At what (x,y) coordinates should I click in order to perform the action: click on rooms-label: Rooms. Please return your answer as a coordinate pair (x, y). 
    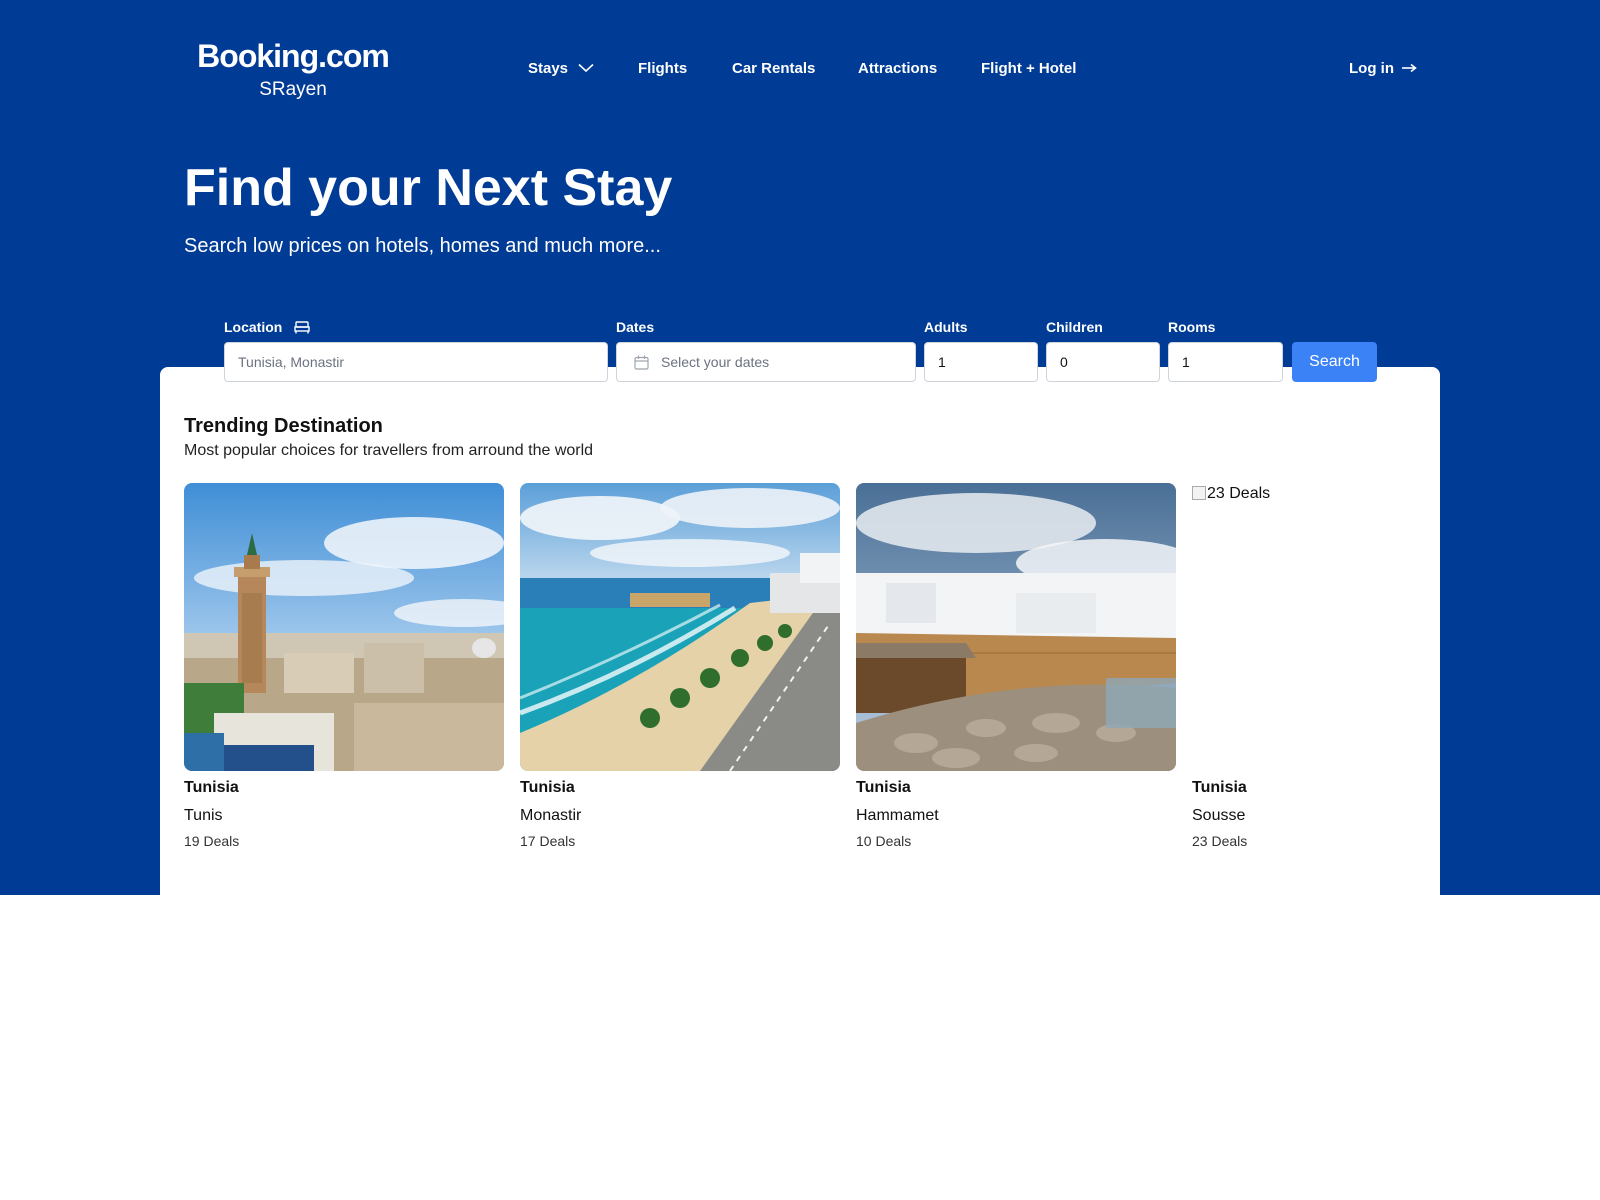
    Looking at the image, I should click on (1192, 327).